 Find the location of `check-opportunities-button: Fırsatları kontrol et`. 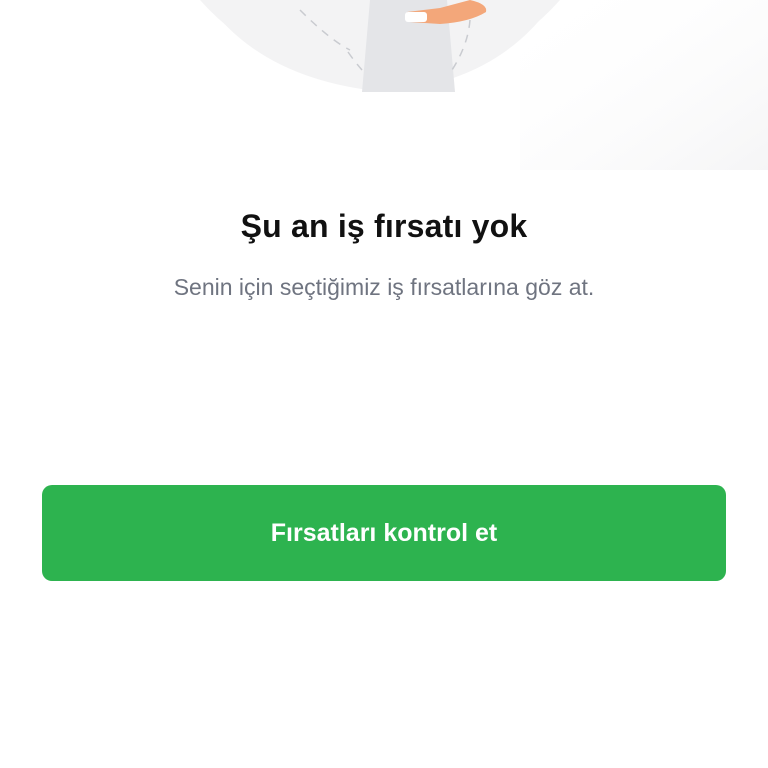

check-opportunities-button: Fırsatları kontrol et is located at coordinates (384, 533).